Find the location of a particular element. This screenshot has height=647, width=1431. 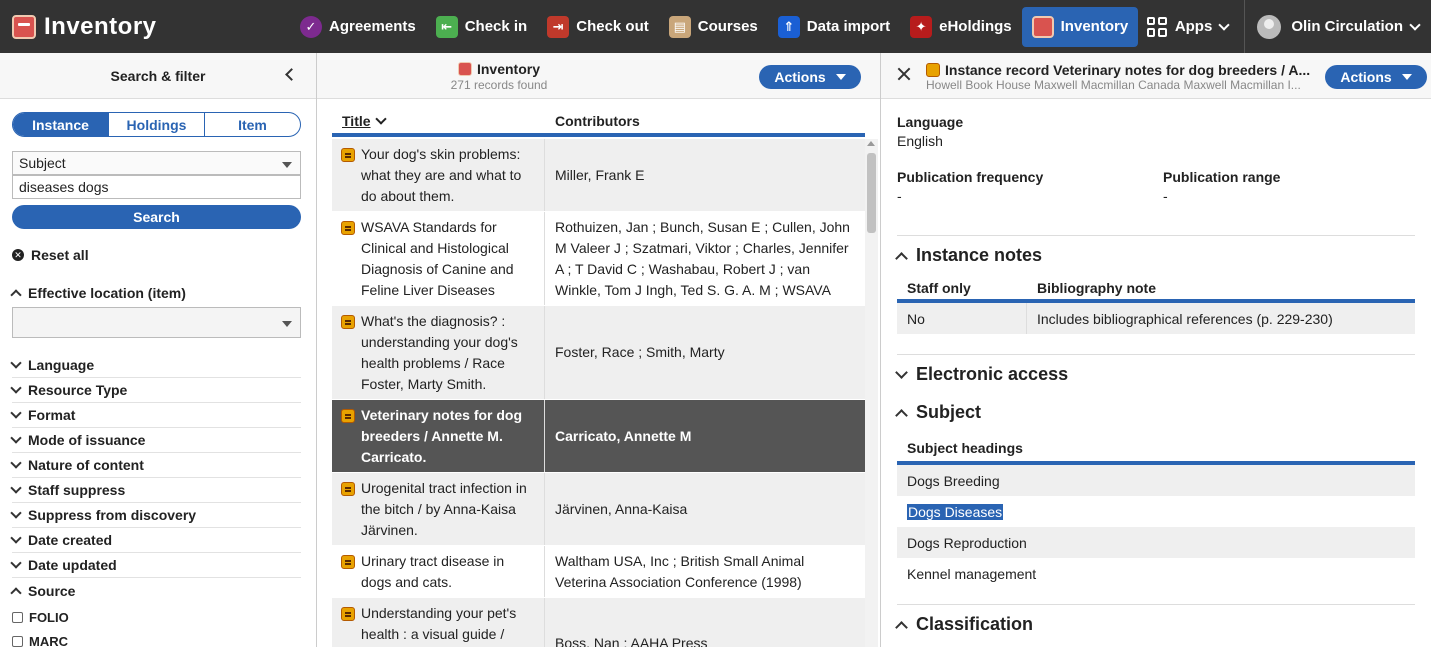

section-classification: Classification is located at coordinates (964, 624).